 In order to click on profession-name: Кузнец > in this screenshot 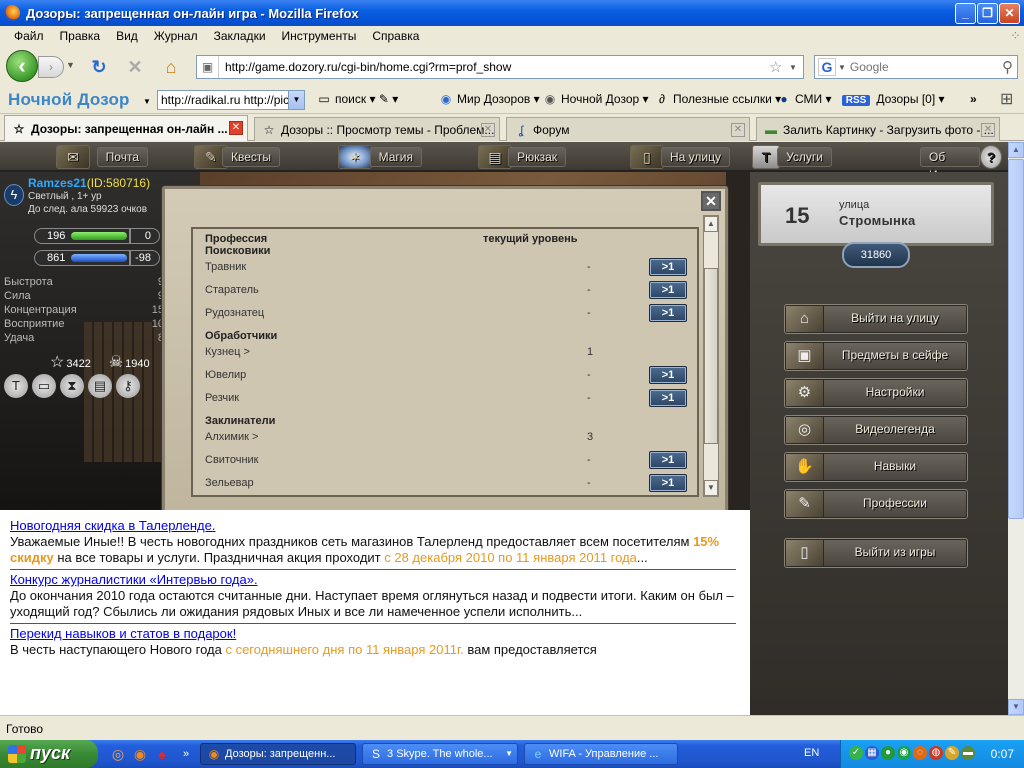, I will do `click(344, 352)`.